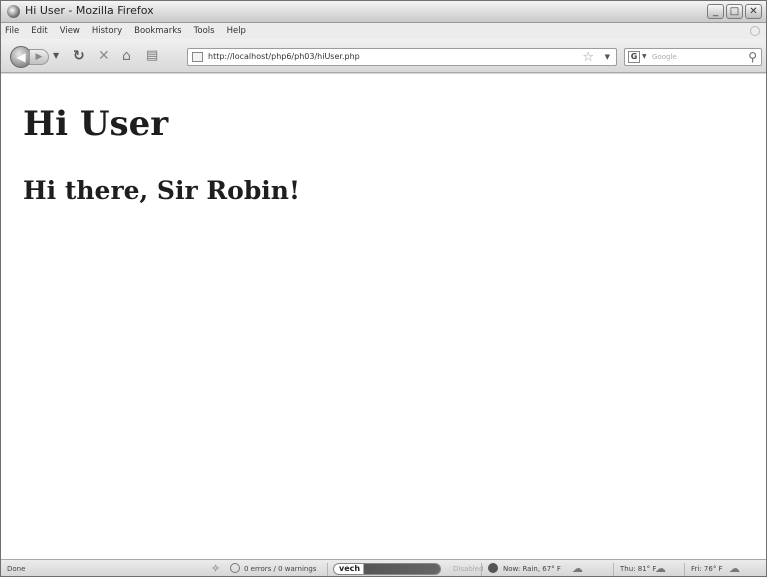 This screenshot has height=577, width=767. I want to click on status-text: Done, so click(16, 569).